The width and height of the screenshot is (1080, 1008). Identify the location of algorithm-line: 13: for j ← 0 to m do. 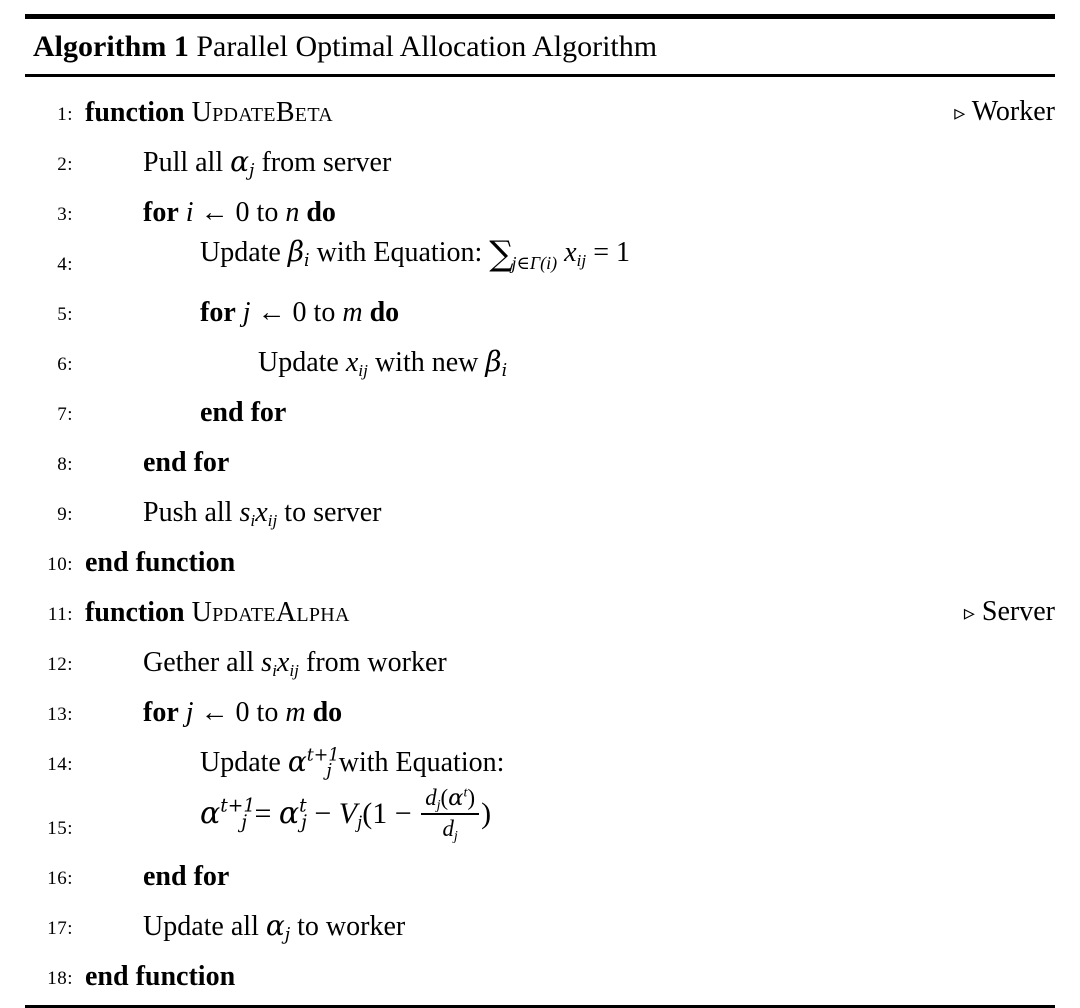
(540, 710).